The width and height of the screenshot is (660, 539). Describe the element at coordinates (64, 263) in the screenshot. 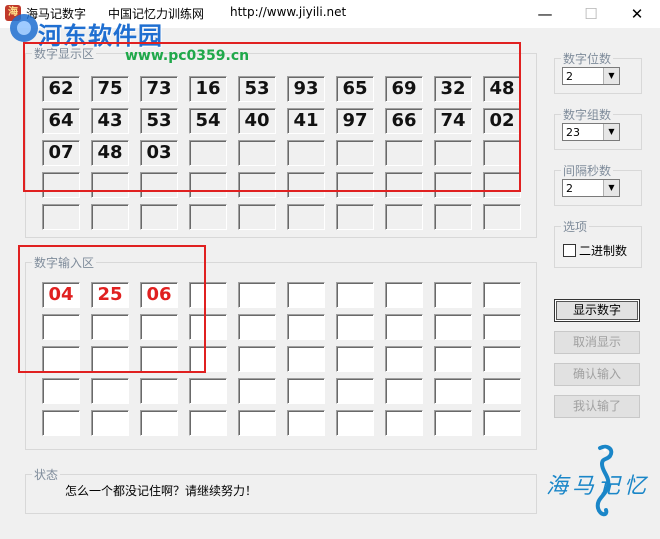

I see `input-area-legend: 数字输入区` at that location.